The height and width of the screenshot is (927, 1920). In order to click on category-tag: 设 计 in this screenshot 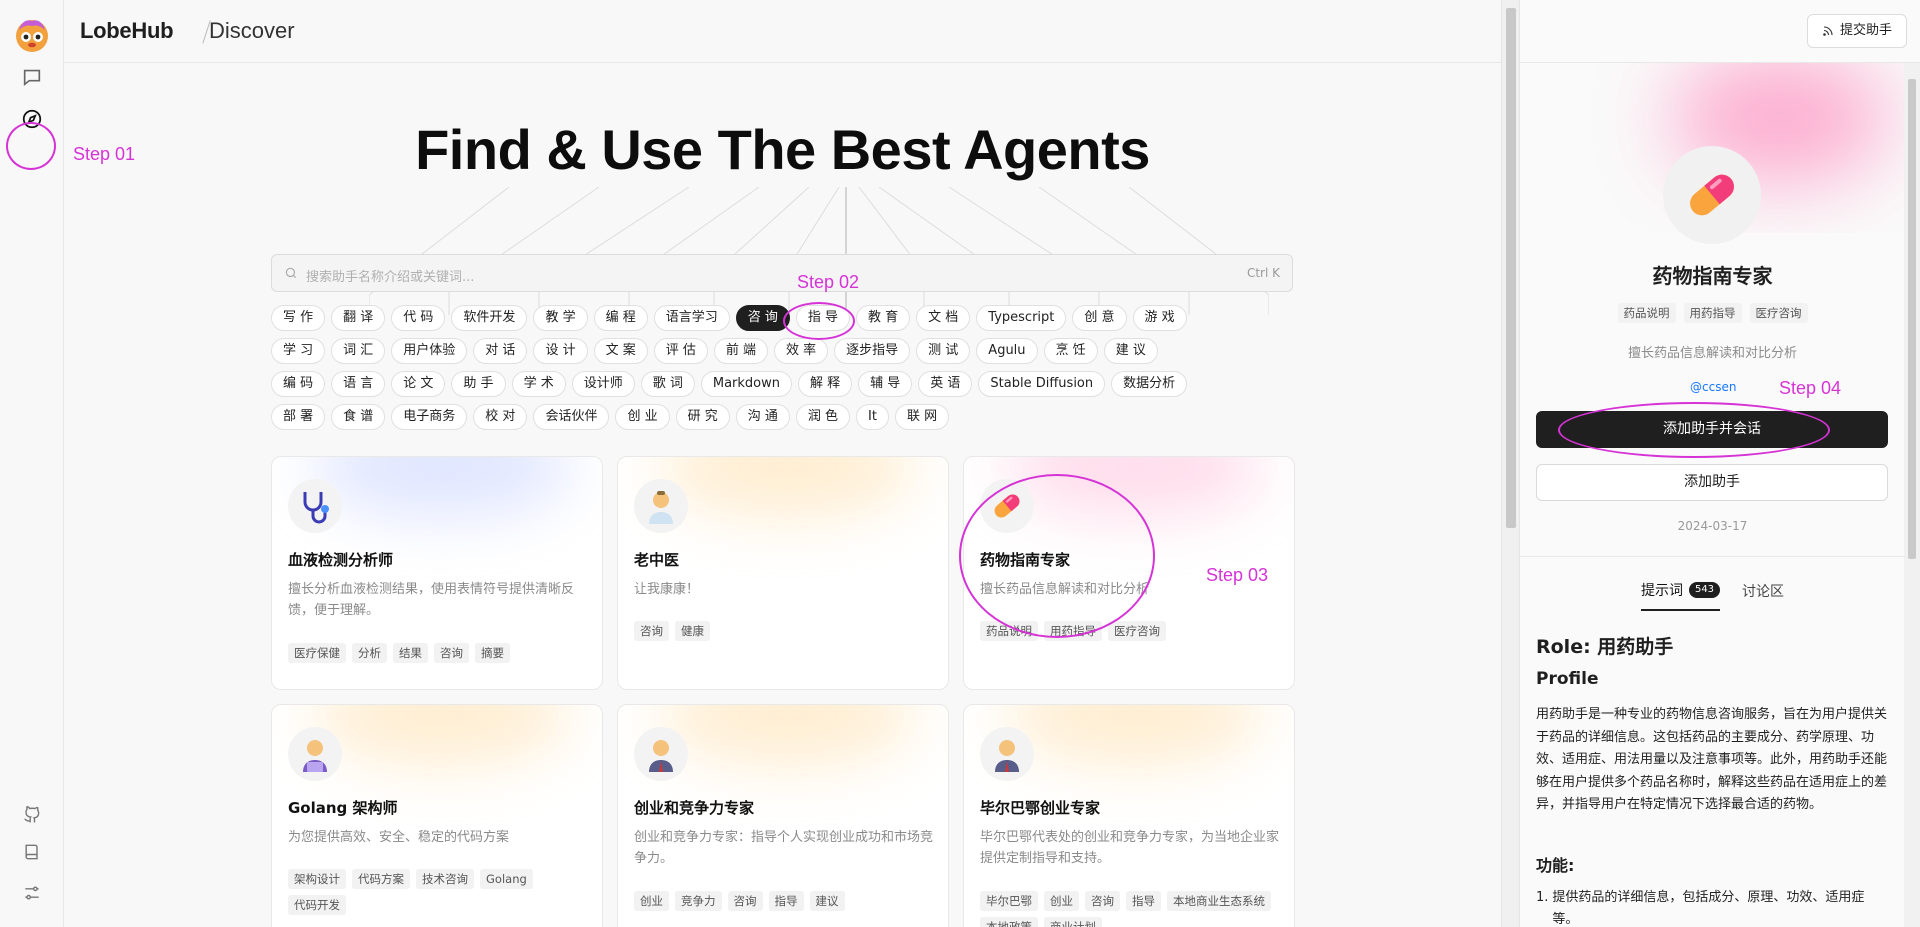, I will do `click(560, 351)`.